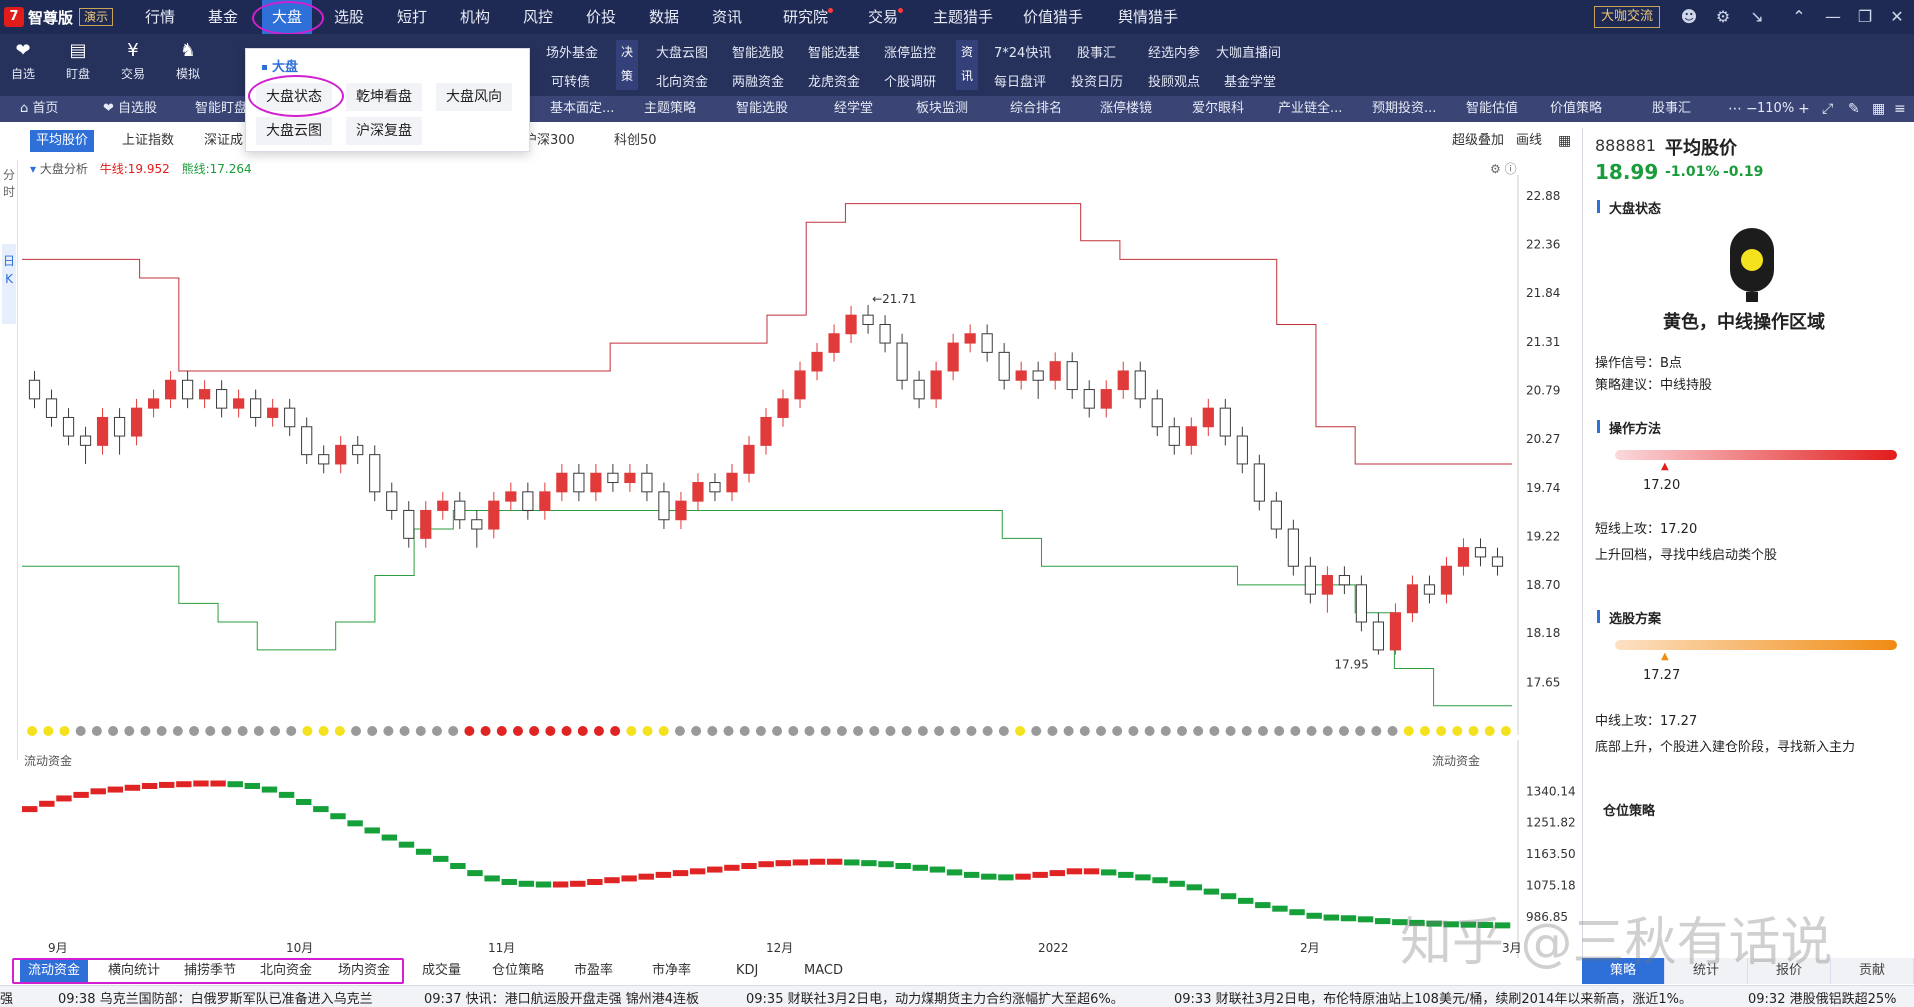  What do you see at coordinates (384, 97) in the screenshot?
I see `dropdown-item-qiankun: 乾坤看盘` at bounding box center [384, 97].